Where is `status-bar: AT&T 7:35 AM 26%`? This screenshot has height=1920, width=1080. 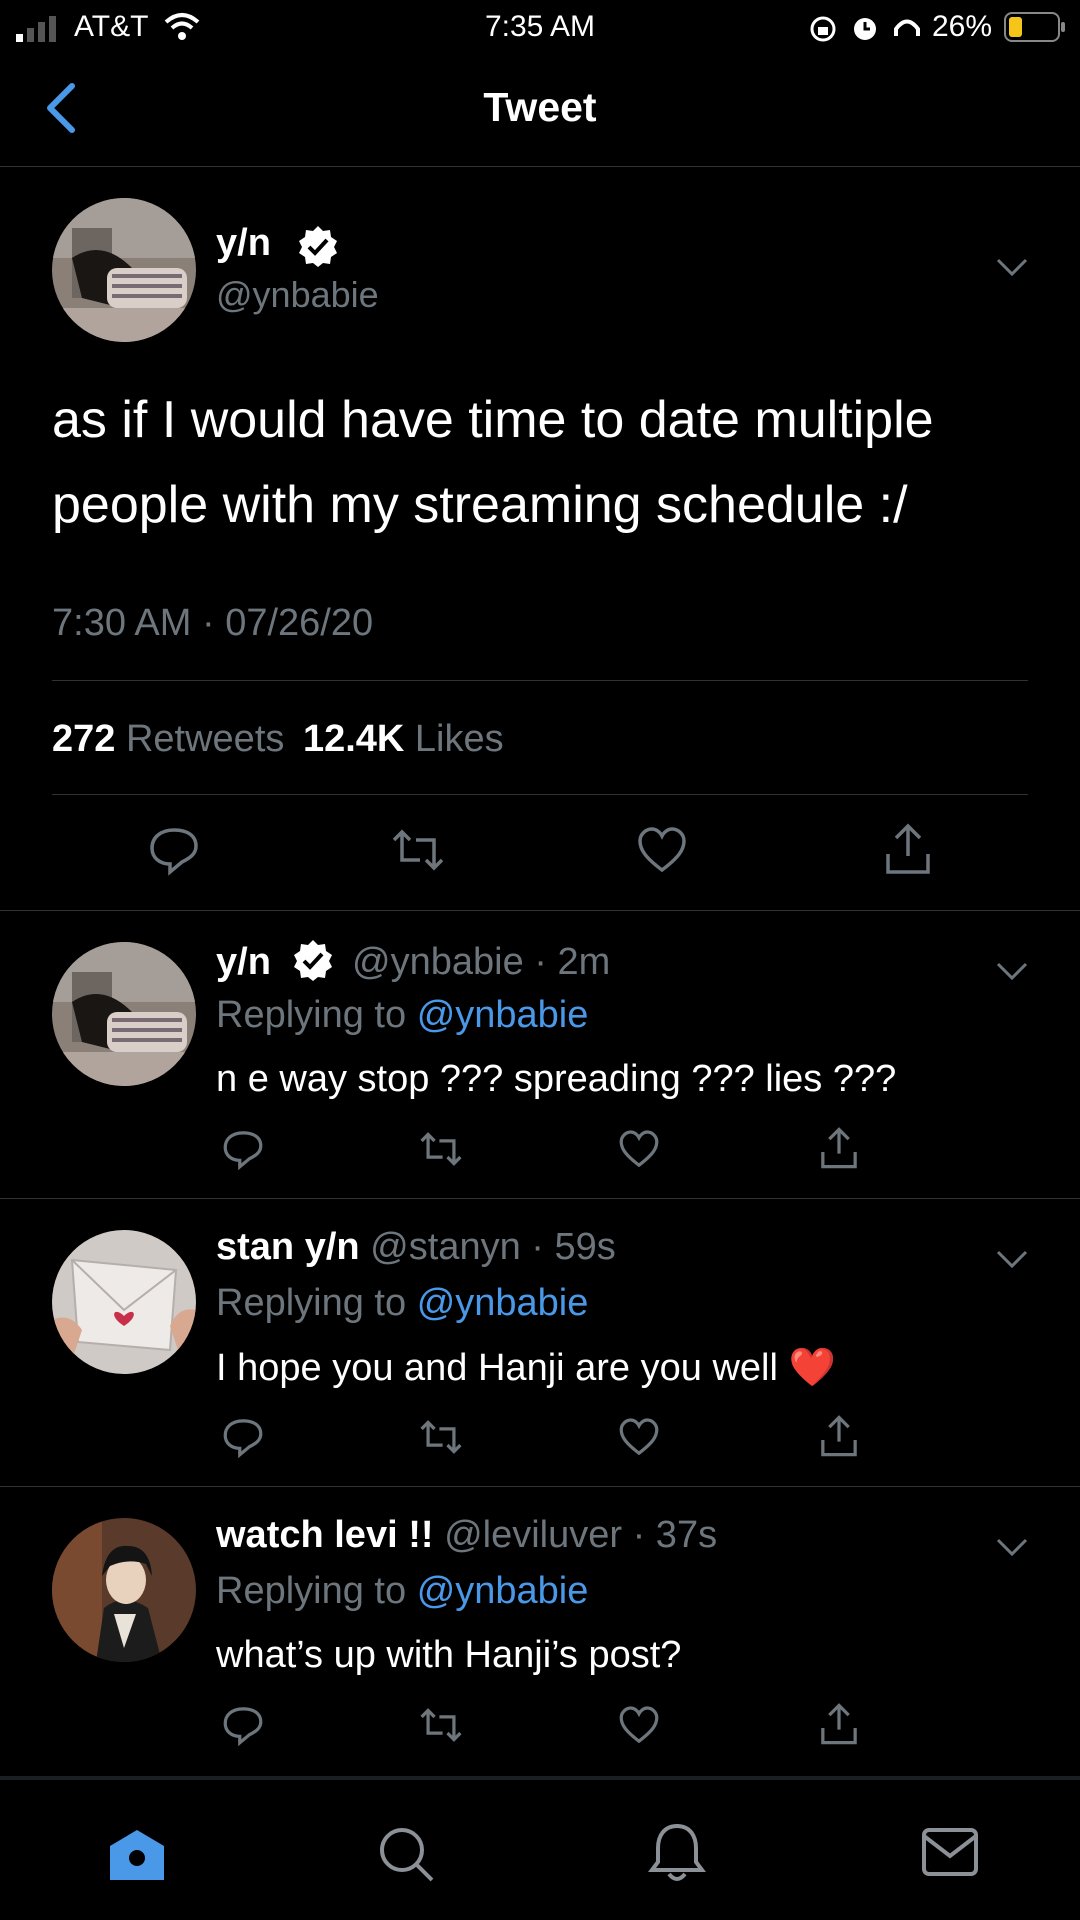
status-bar: AT&T 7:35 AM 26% is located at coordinates (540, 28).